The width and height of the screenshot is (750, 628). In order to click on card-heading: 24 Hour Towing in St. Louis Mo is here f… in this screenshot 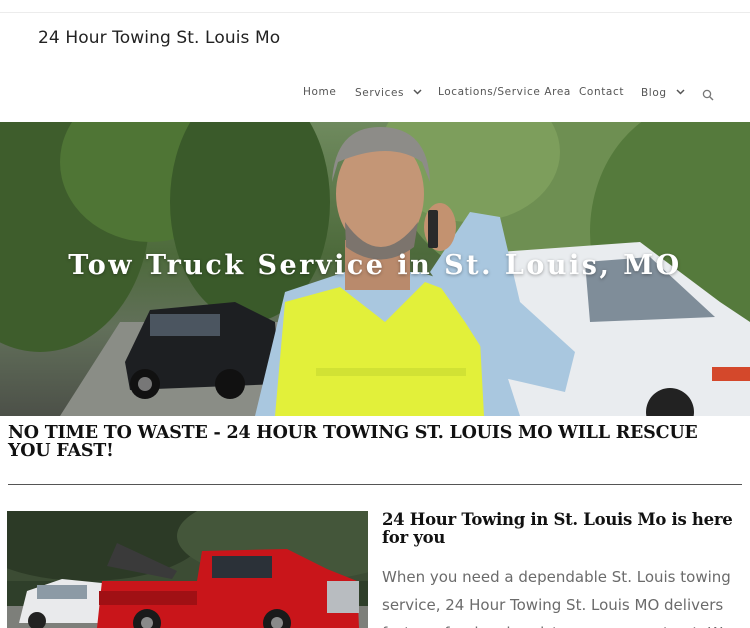, I will do `click(557, 528)`.